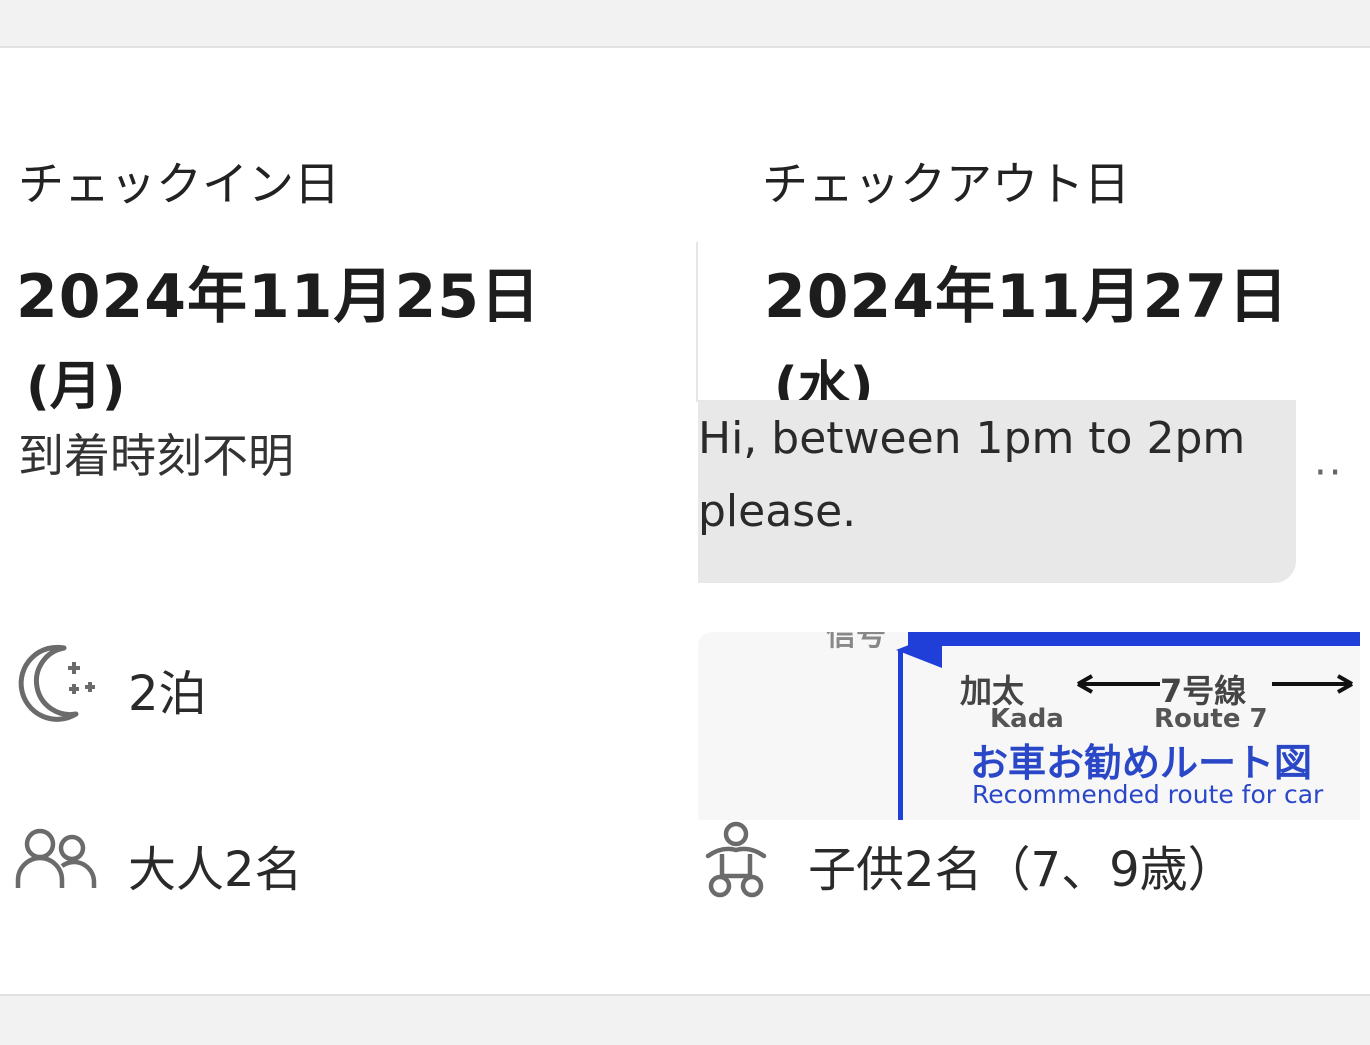 The image size is (1370, 1045). What do you see at coordinates (1148, 794) in the screenshot?
I see `map-title-en: Recommended route for car` at bounding box center [1148, 794].